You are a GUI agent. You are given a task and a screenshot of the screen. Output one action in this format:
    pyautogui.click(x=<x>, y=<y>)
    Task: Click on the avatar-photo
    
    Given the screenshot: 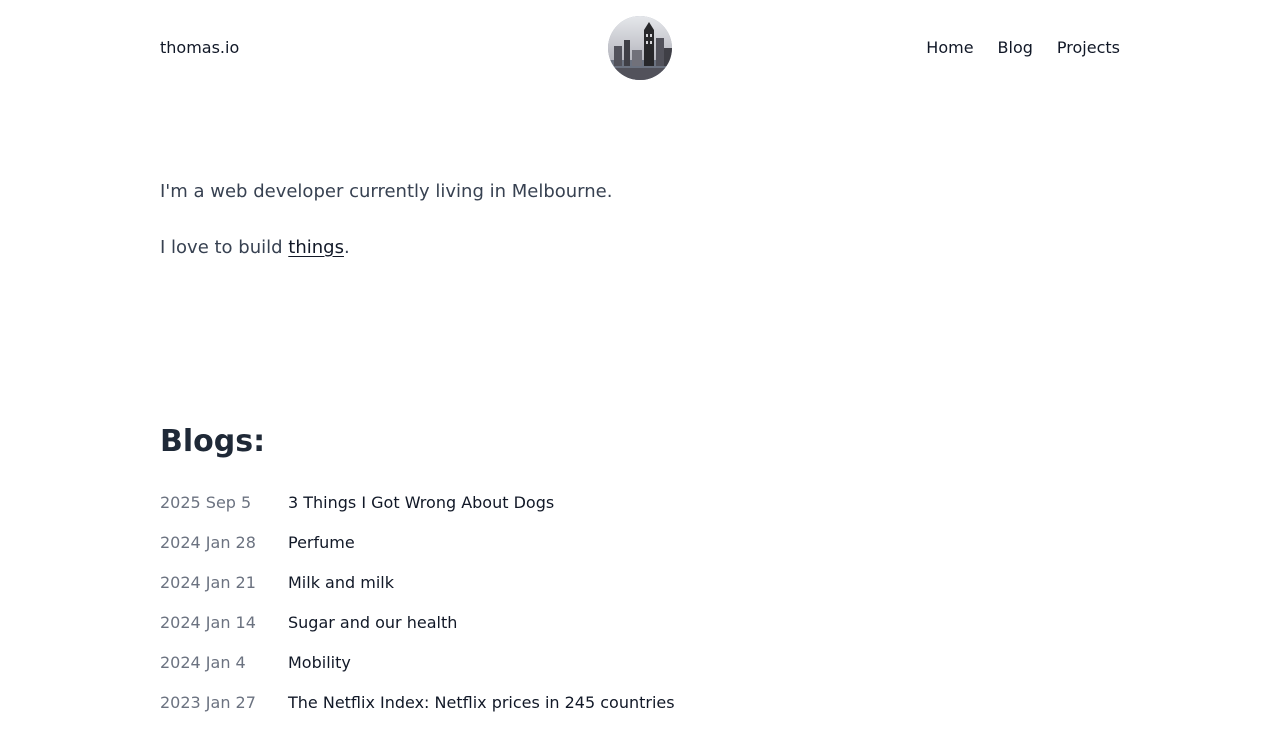 What is the action you would take?
    pyautogui.click(x=640, y=48)
    